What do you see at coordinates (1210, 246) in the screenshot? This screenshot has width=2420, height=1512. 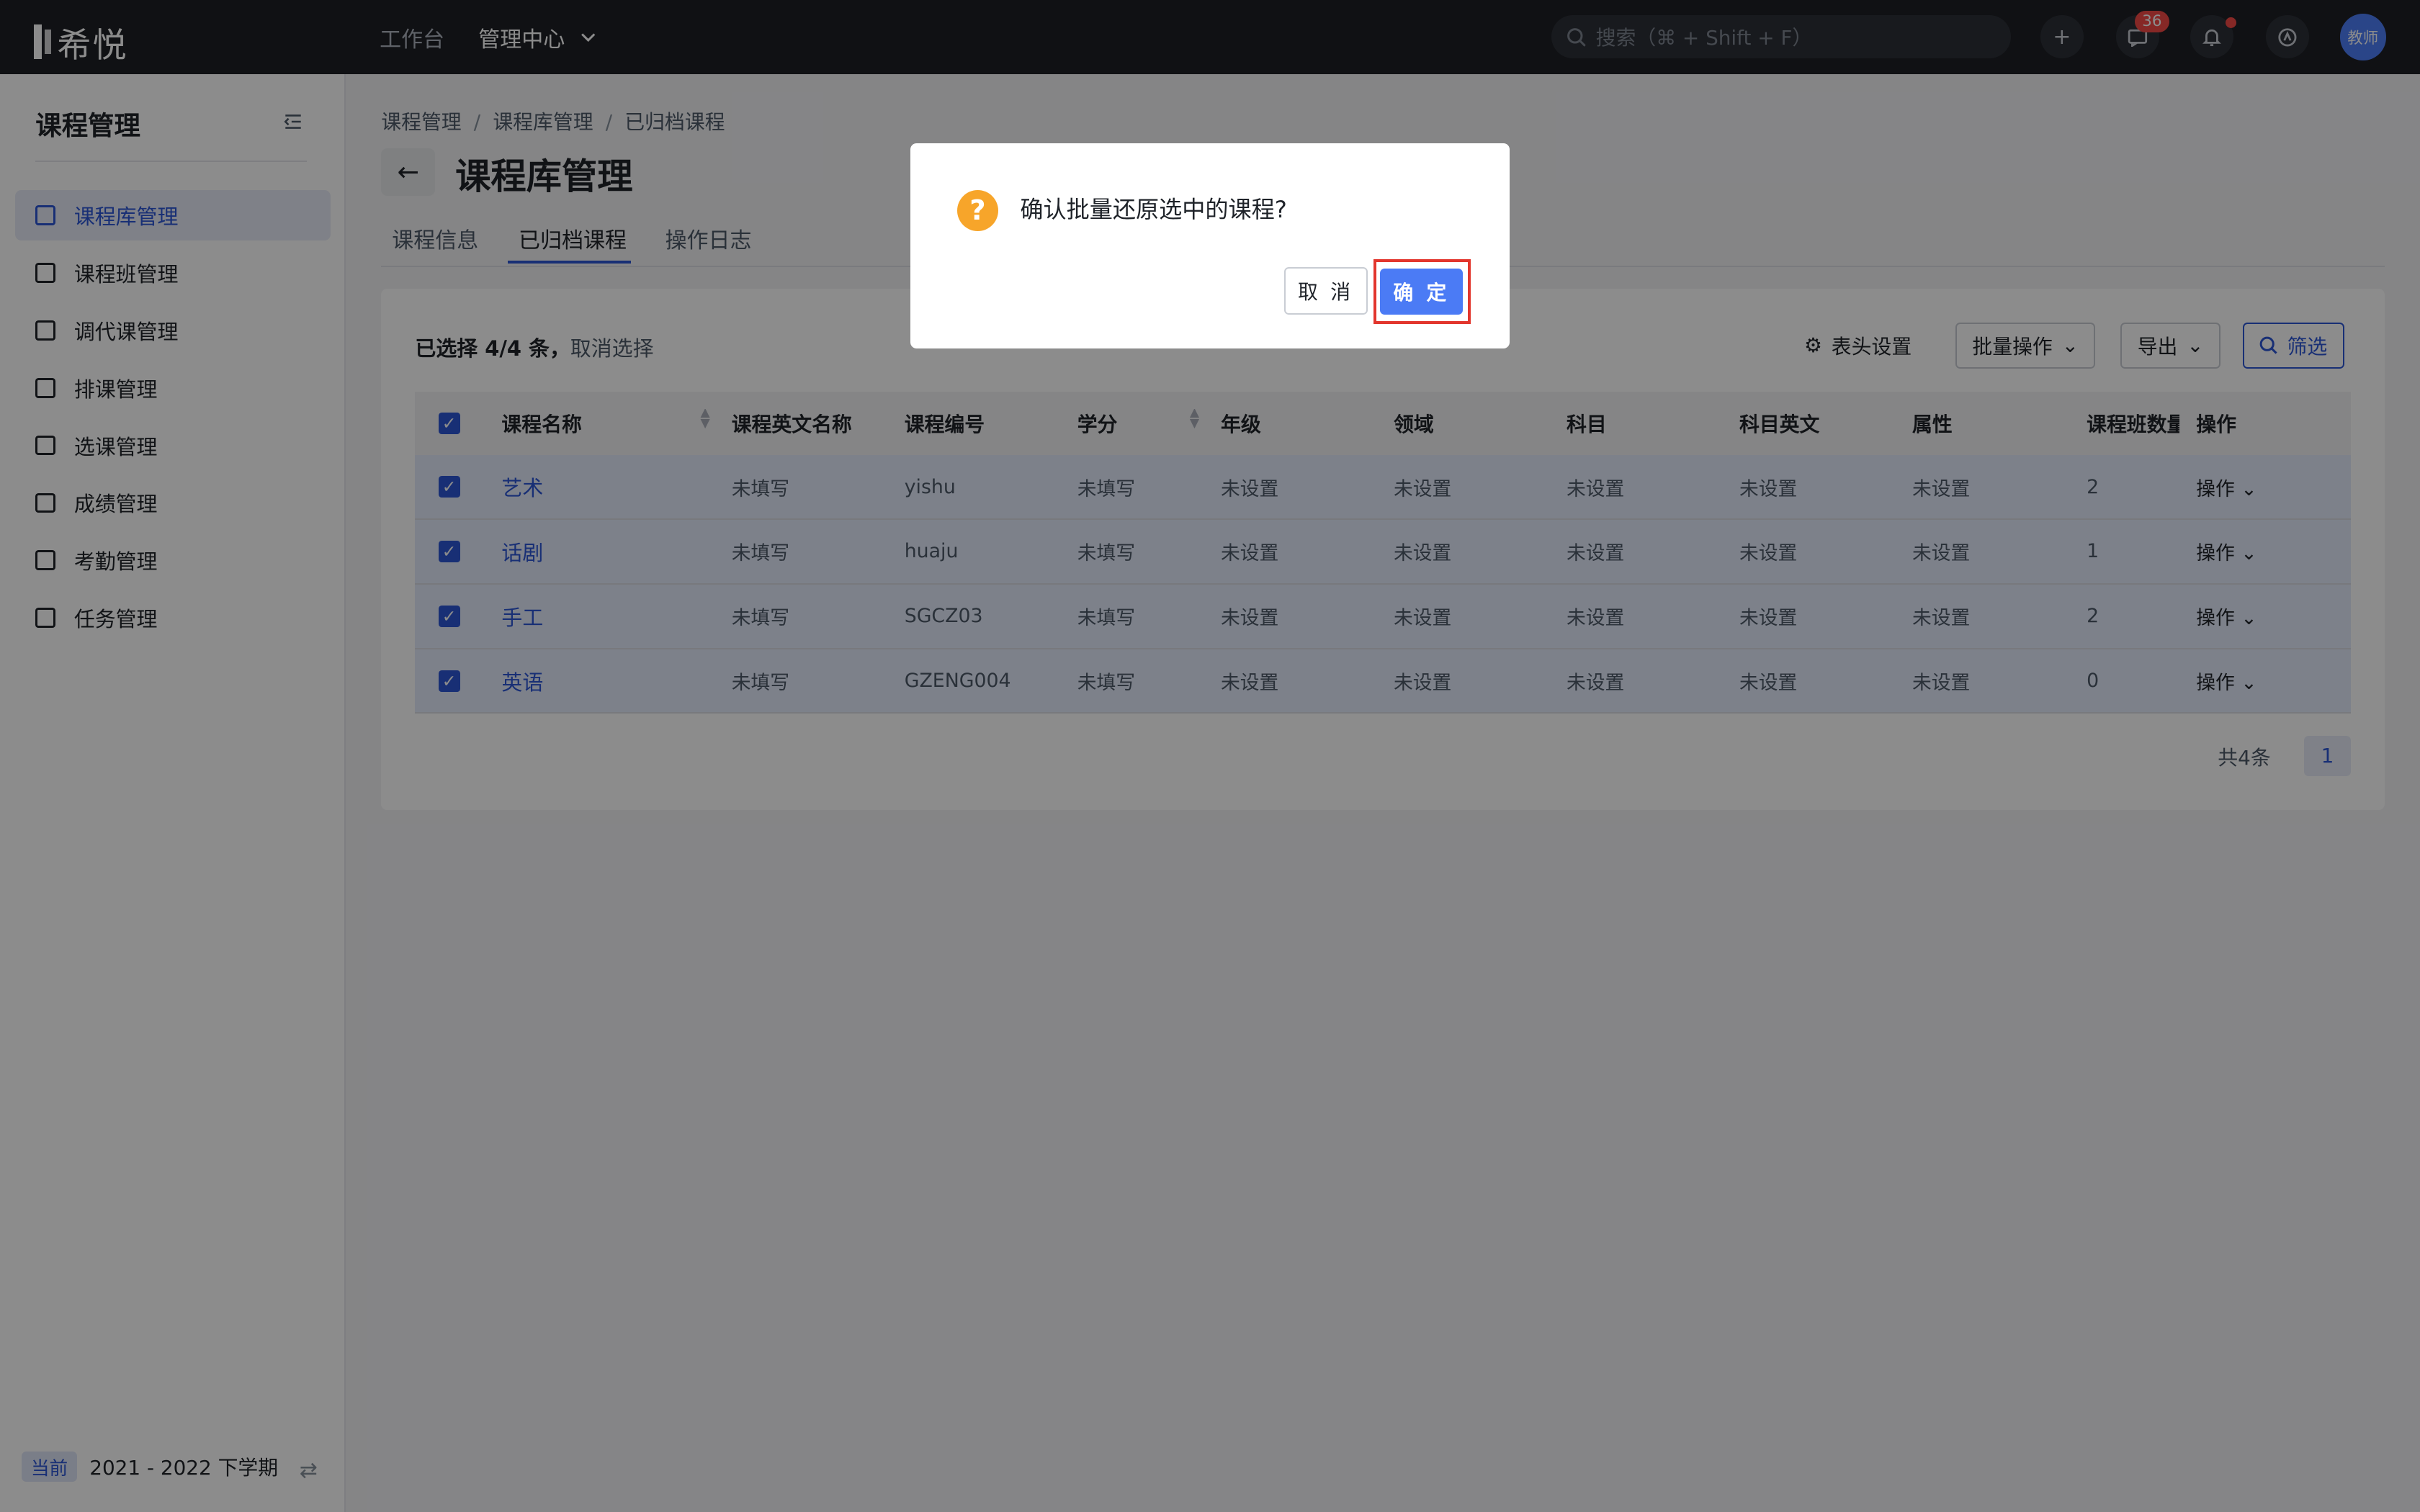 I see `confirm-dialog: ? 确认批量还原选中的课程? 取 消 确 定` at bounding box center [1210, 246].